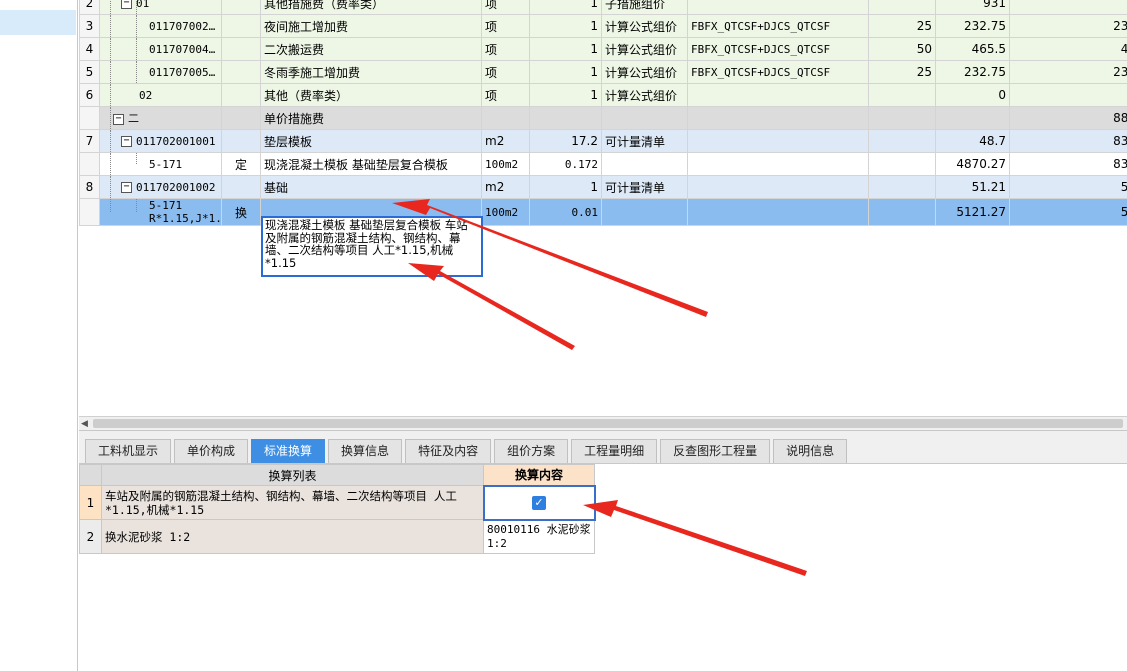  What do you see at coordinates (565, 164) in the screenshot?
I see `qty-cell: 0.172` at bounding box center [565, 164].